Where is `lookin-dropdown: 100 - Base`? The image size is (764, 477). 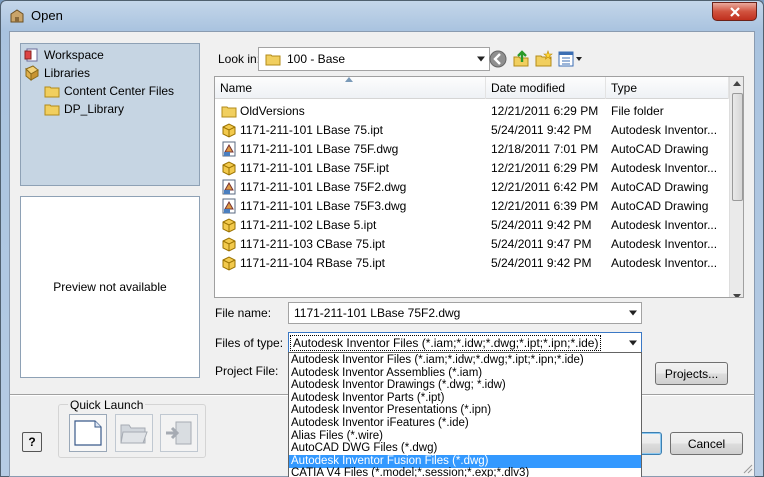
lookin-dropdown: 100 - Base is located at coordinates (374, 59).